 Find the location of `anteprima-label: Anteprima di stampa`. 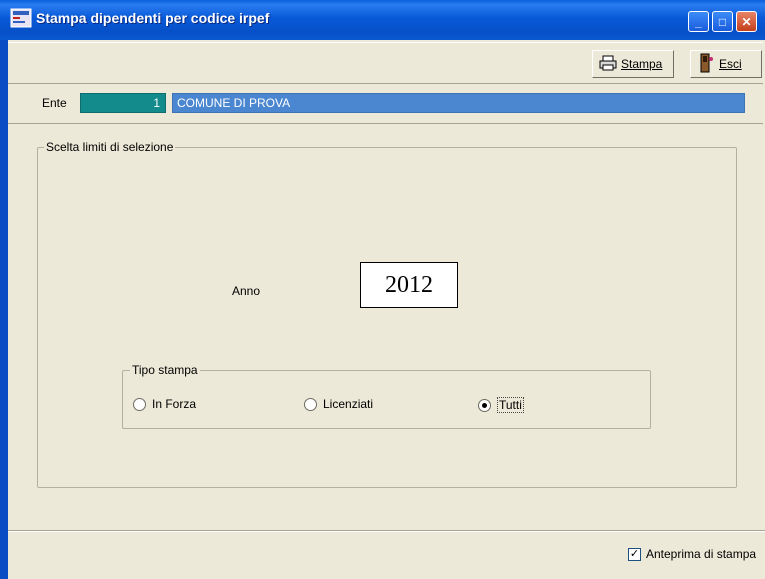

anteprima-label: Anteprima di stampa is located at coordinates (701, 554).